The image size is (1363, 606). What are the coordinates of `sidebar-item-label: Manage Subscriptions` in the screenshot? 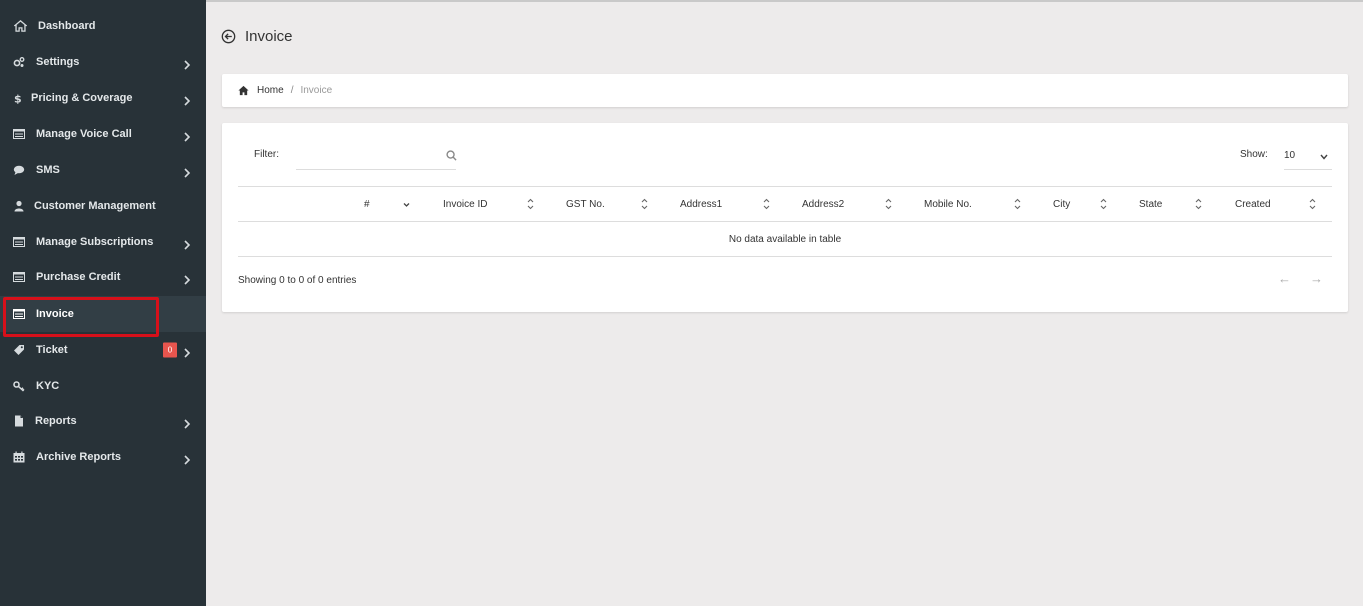 It's located at (95, 242).